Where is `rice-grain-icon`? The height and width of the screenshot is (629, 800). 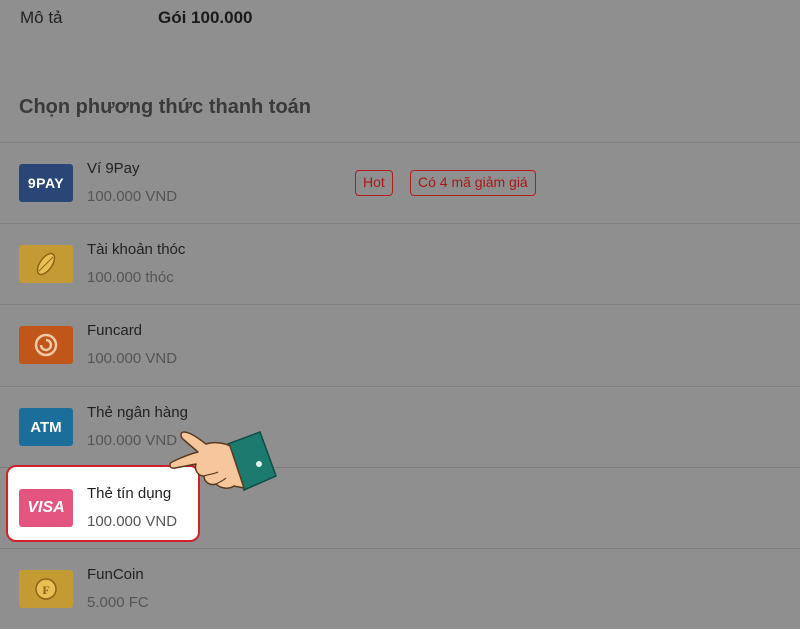
rice-grain-icon is located at coordinates (46, 264).